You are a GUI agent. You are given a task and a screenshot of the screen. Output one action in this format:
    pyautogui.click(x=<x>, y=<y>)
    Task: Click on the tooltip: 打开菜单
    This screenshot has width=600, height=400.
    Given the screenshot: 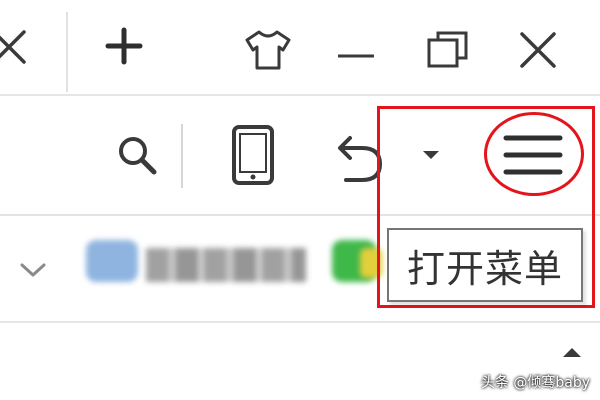 What is the action you would take?
    pyautogui.click(x=485, y=265)
    